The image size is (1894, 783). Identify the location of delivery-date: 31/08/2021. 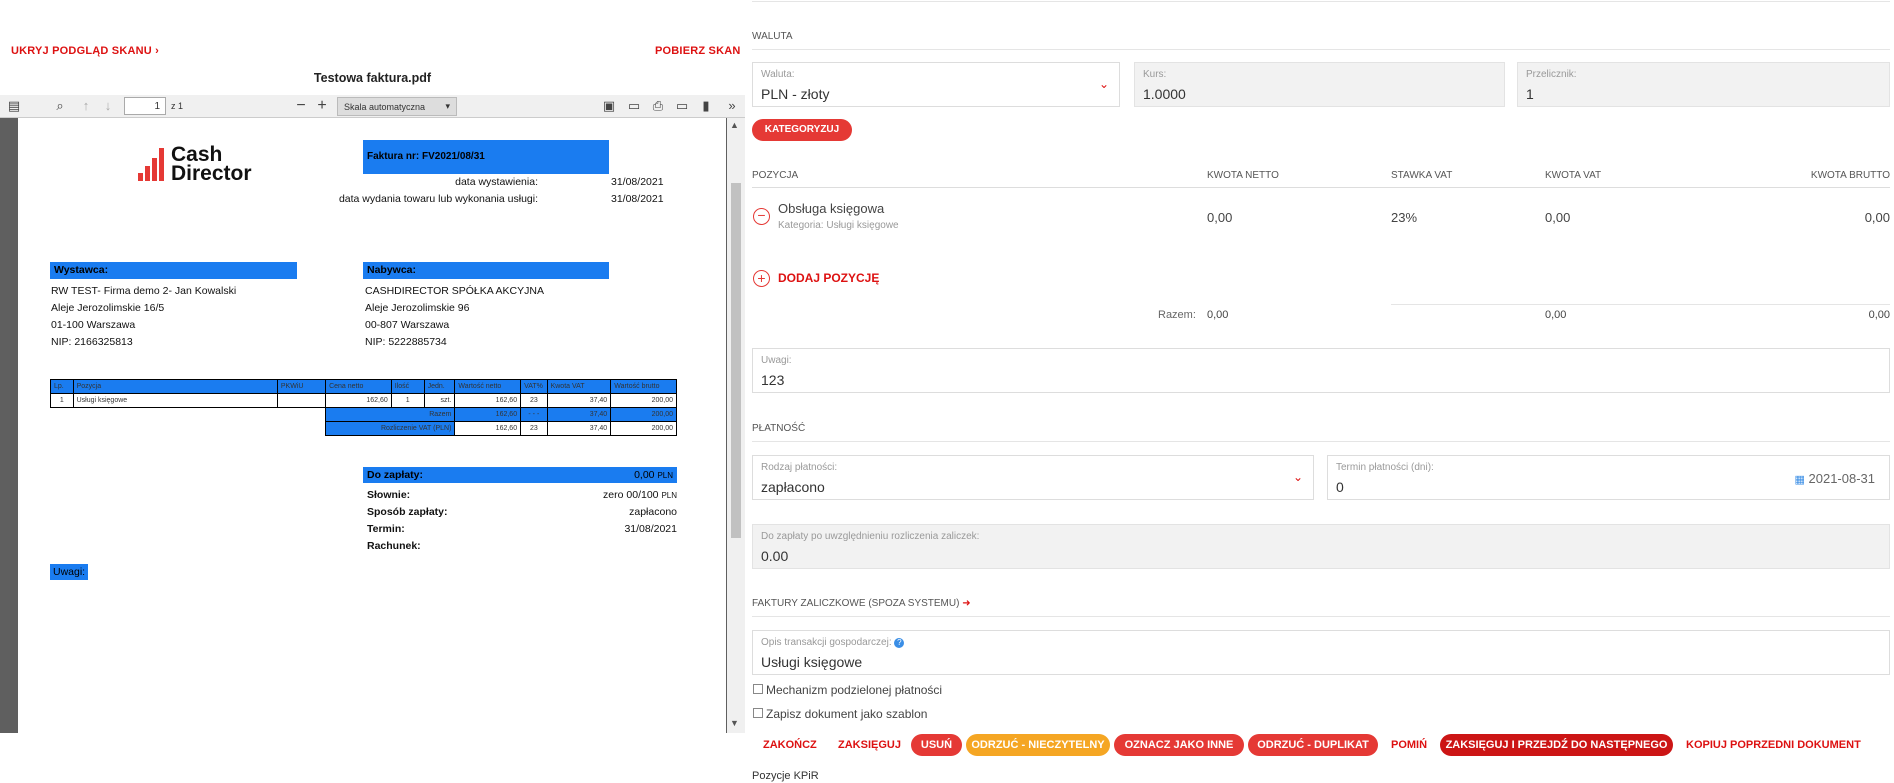
(637, 199).